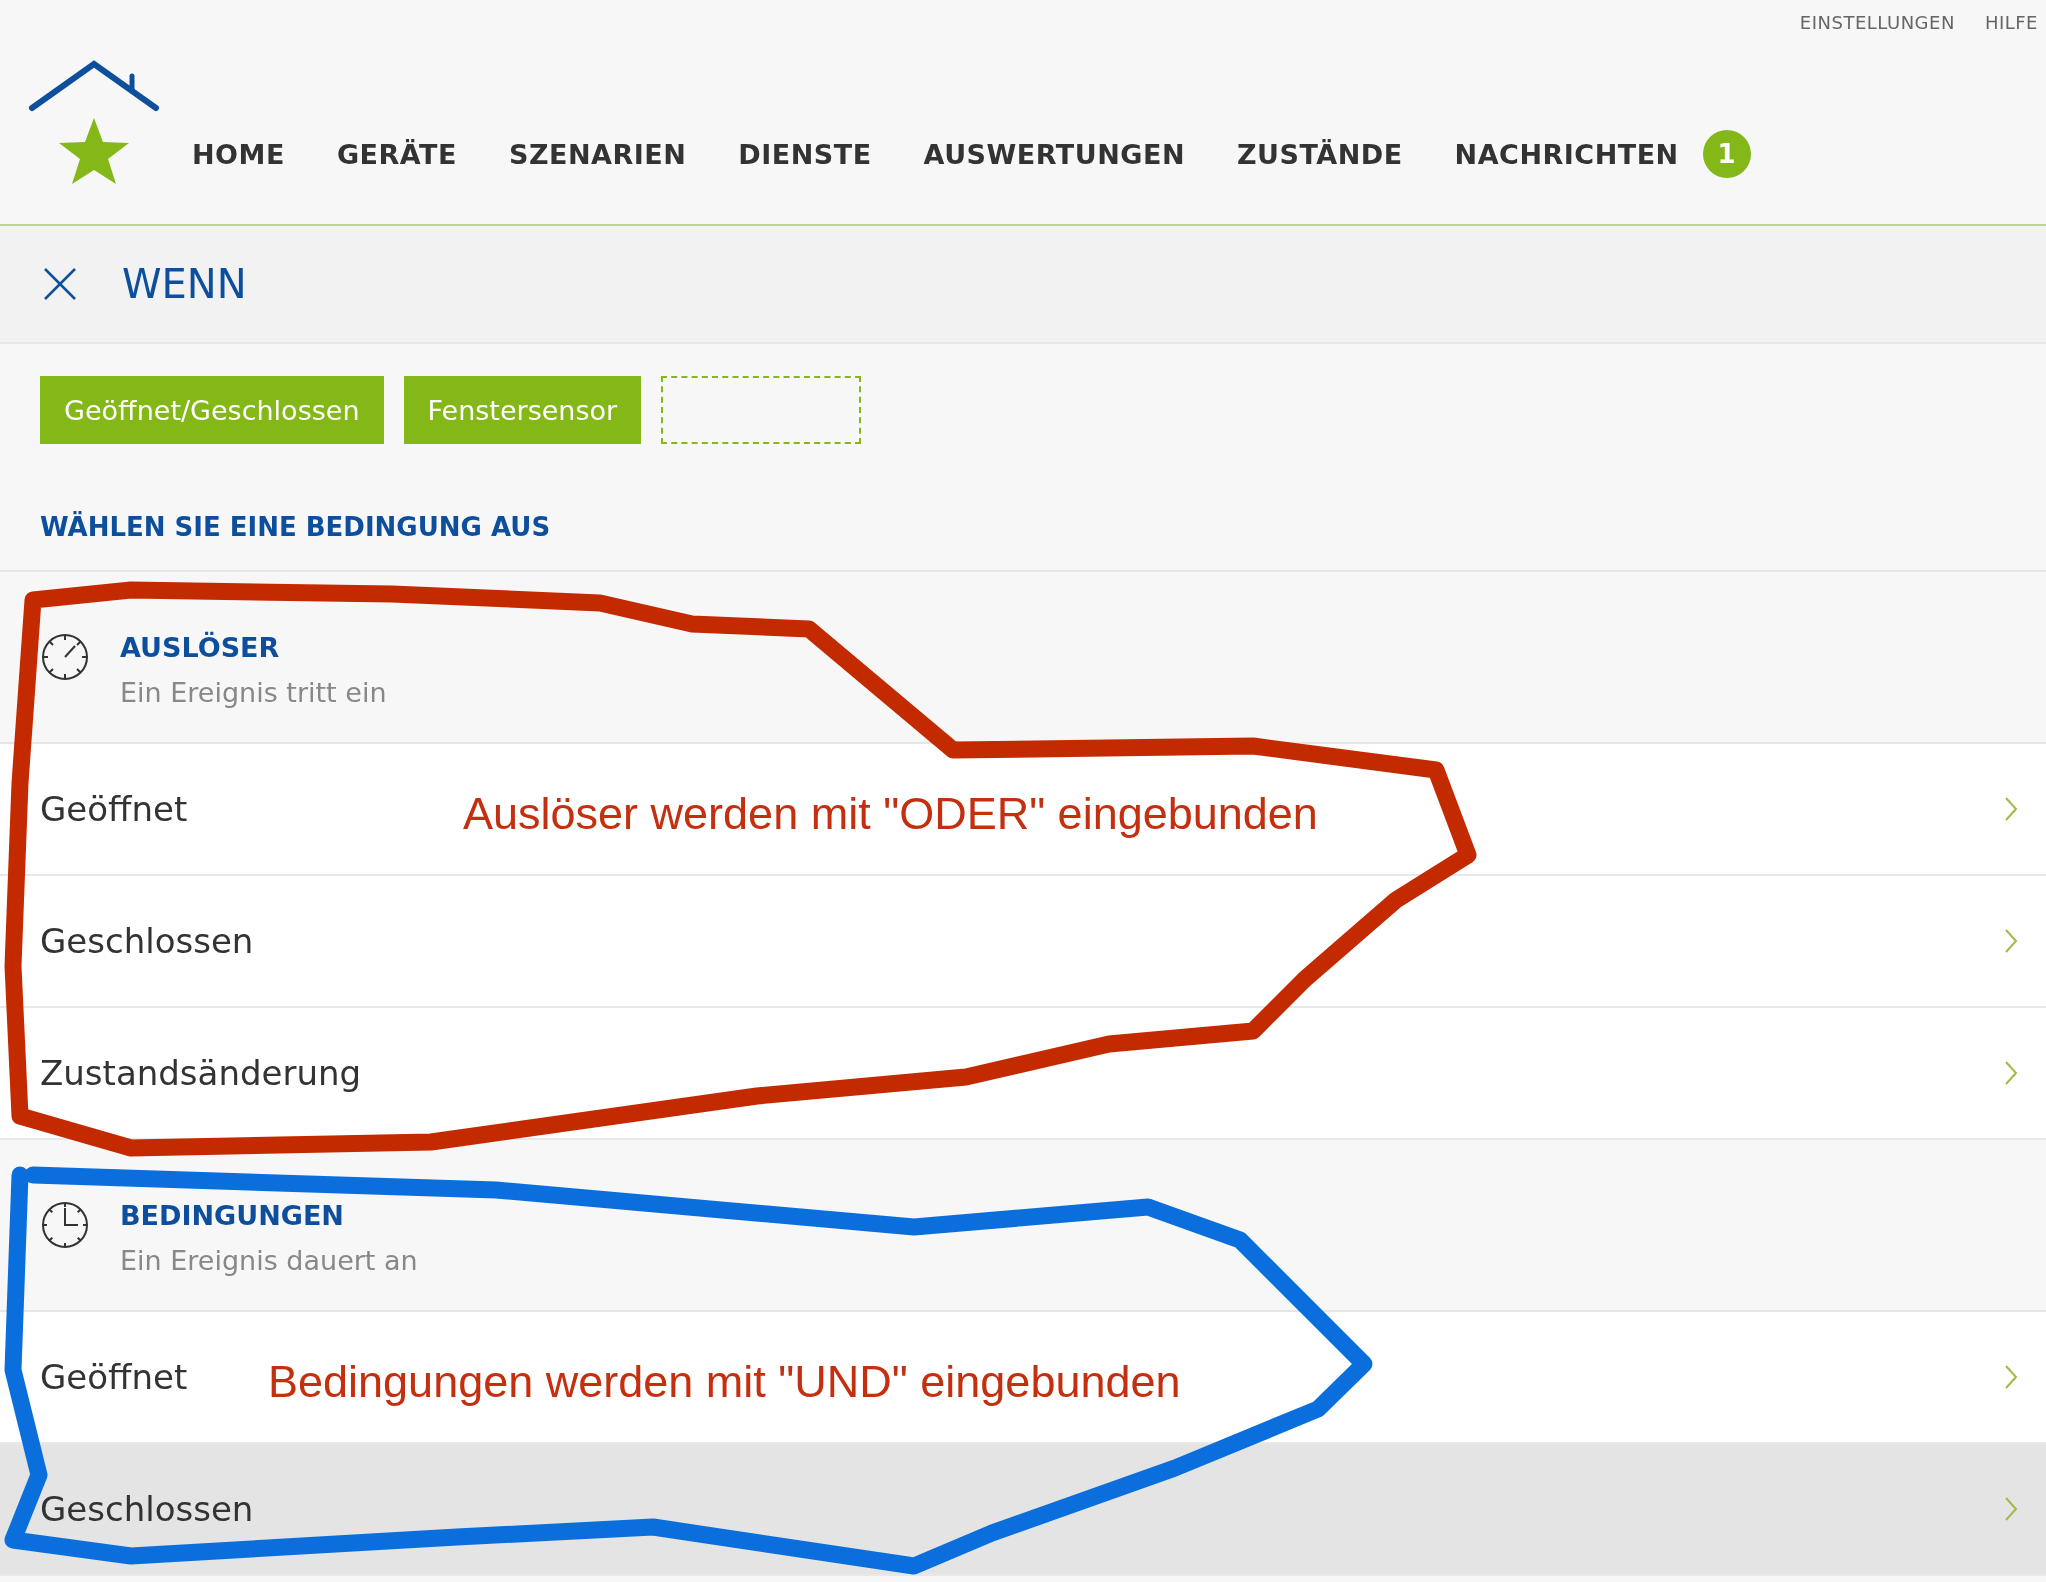 The height and width of the screenshot is (1582, 2046). I want to click on handwritten-note: Bedingungen werden mit "UND" eingebunden, so click(724, 1382).